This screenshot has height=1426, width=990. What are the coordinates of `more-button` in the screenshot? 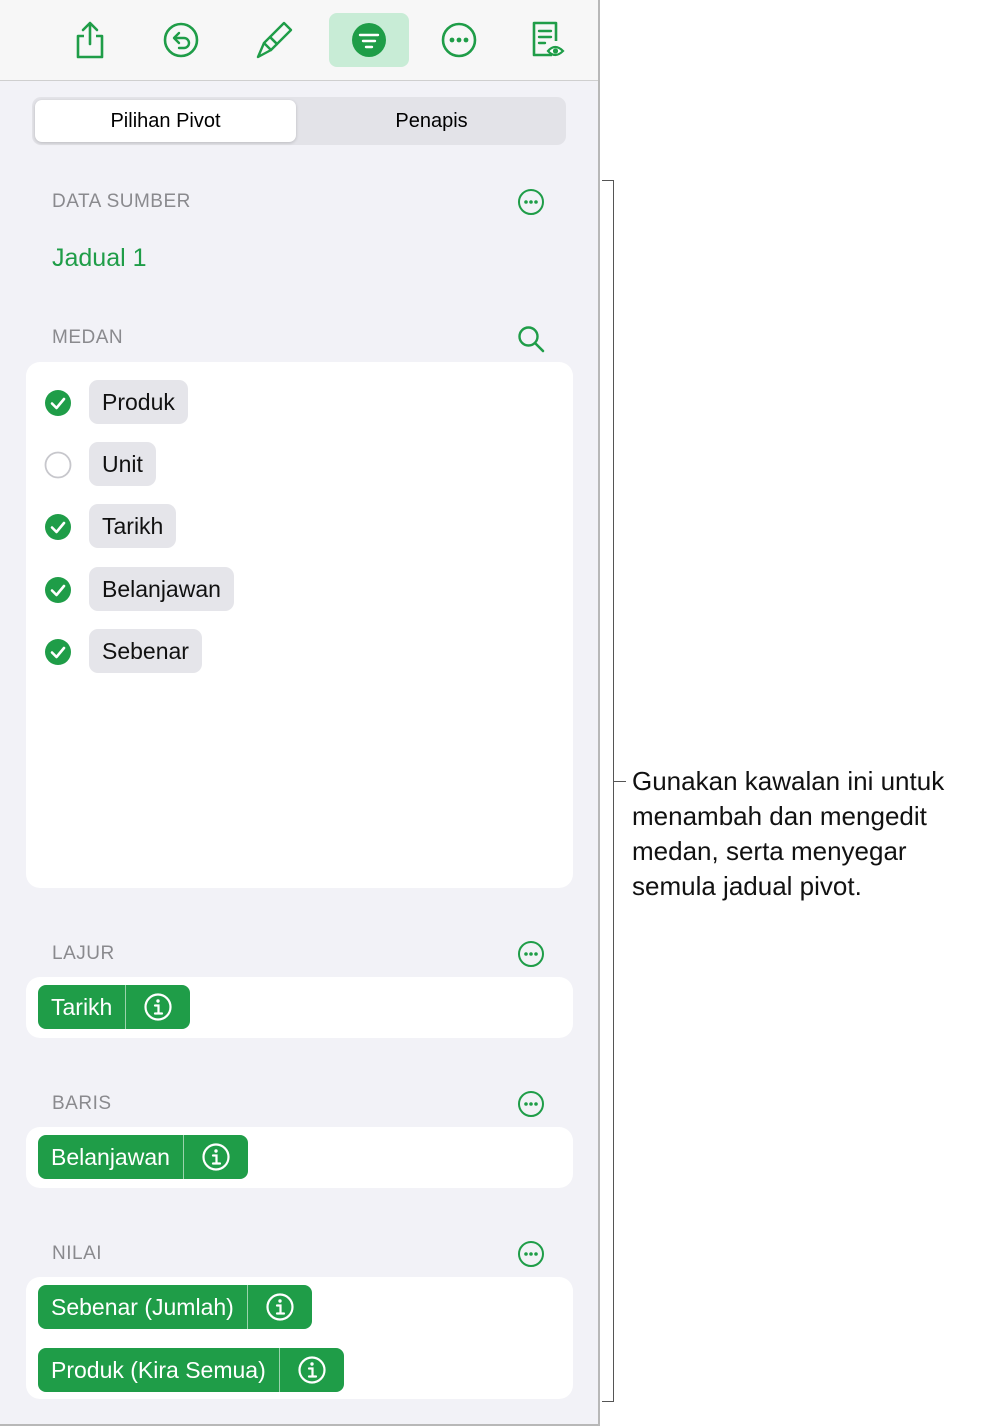 It's located at (459, 40).